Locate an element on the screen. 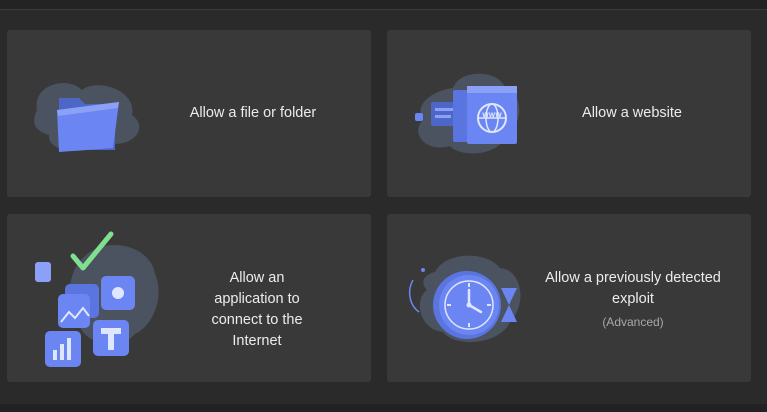 This screenshot has height=412, width=767. folder-icon is located at coordinates (87, 117).